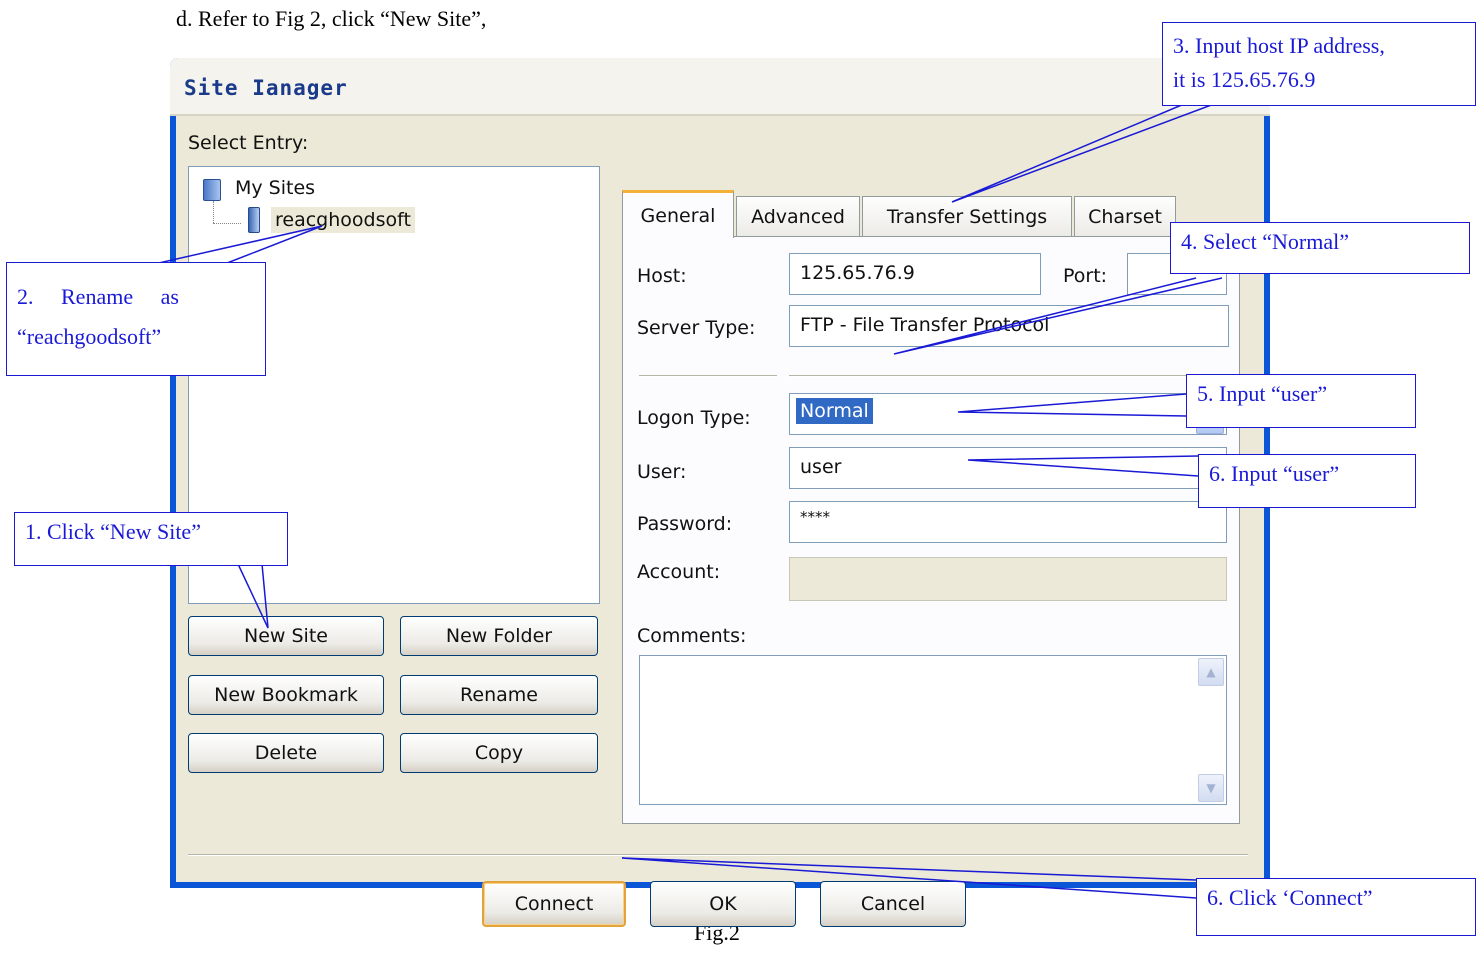  What do you see at coordinates (679, 572) in the screenshot?
I see `account-label: Account:` at bounding box center [679, 572].